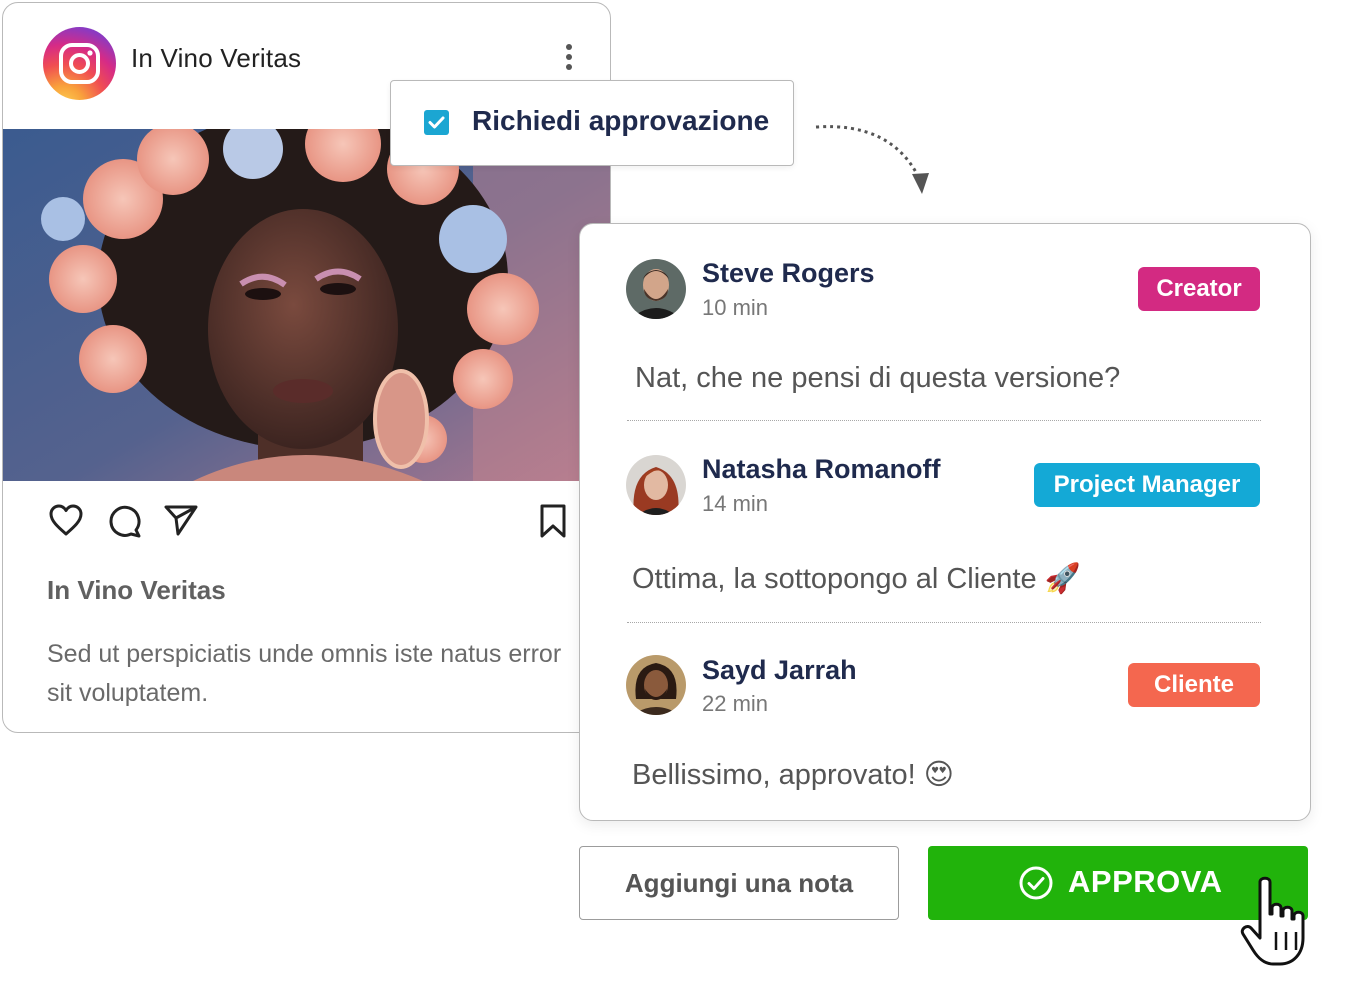 The image size is (1354, 1000). What do you see at coordinates (735, 503) in the screenshot?
I see `comment-time: 14 min` at bounding box center [735, 503].